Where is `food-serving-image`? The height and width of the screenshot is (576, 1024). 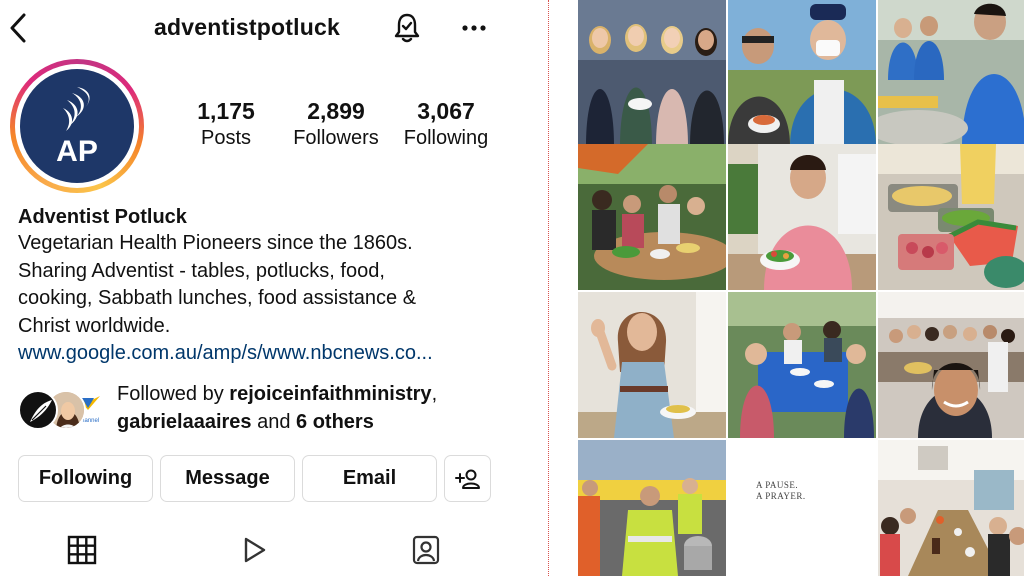
food-serving-image is located at coordinates (951, 73).